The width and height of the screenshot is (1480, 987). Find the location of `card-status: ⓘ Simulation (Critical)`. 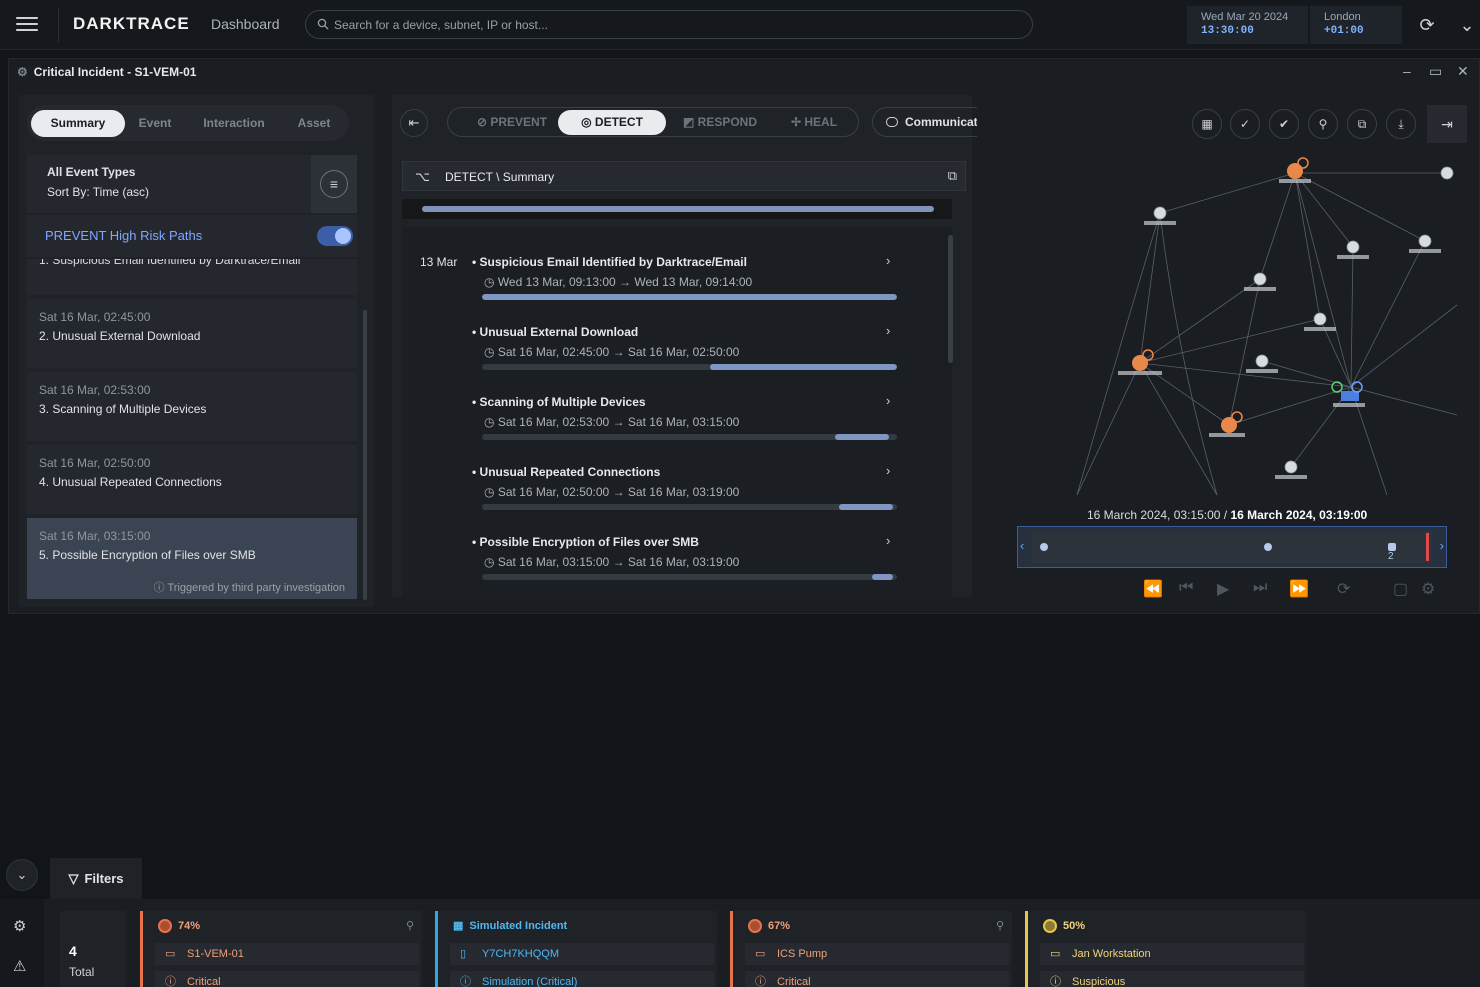

card-status: ⓘ Simulation (Critical) is located at coordinates (582, 979).